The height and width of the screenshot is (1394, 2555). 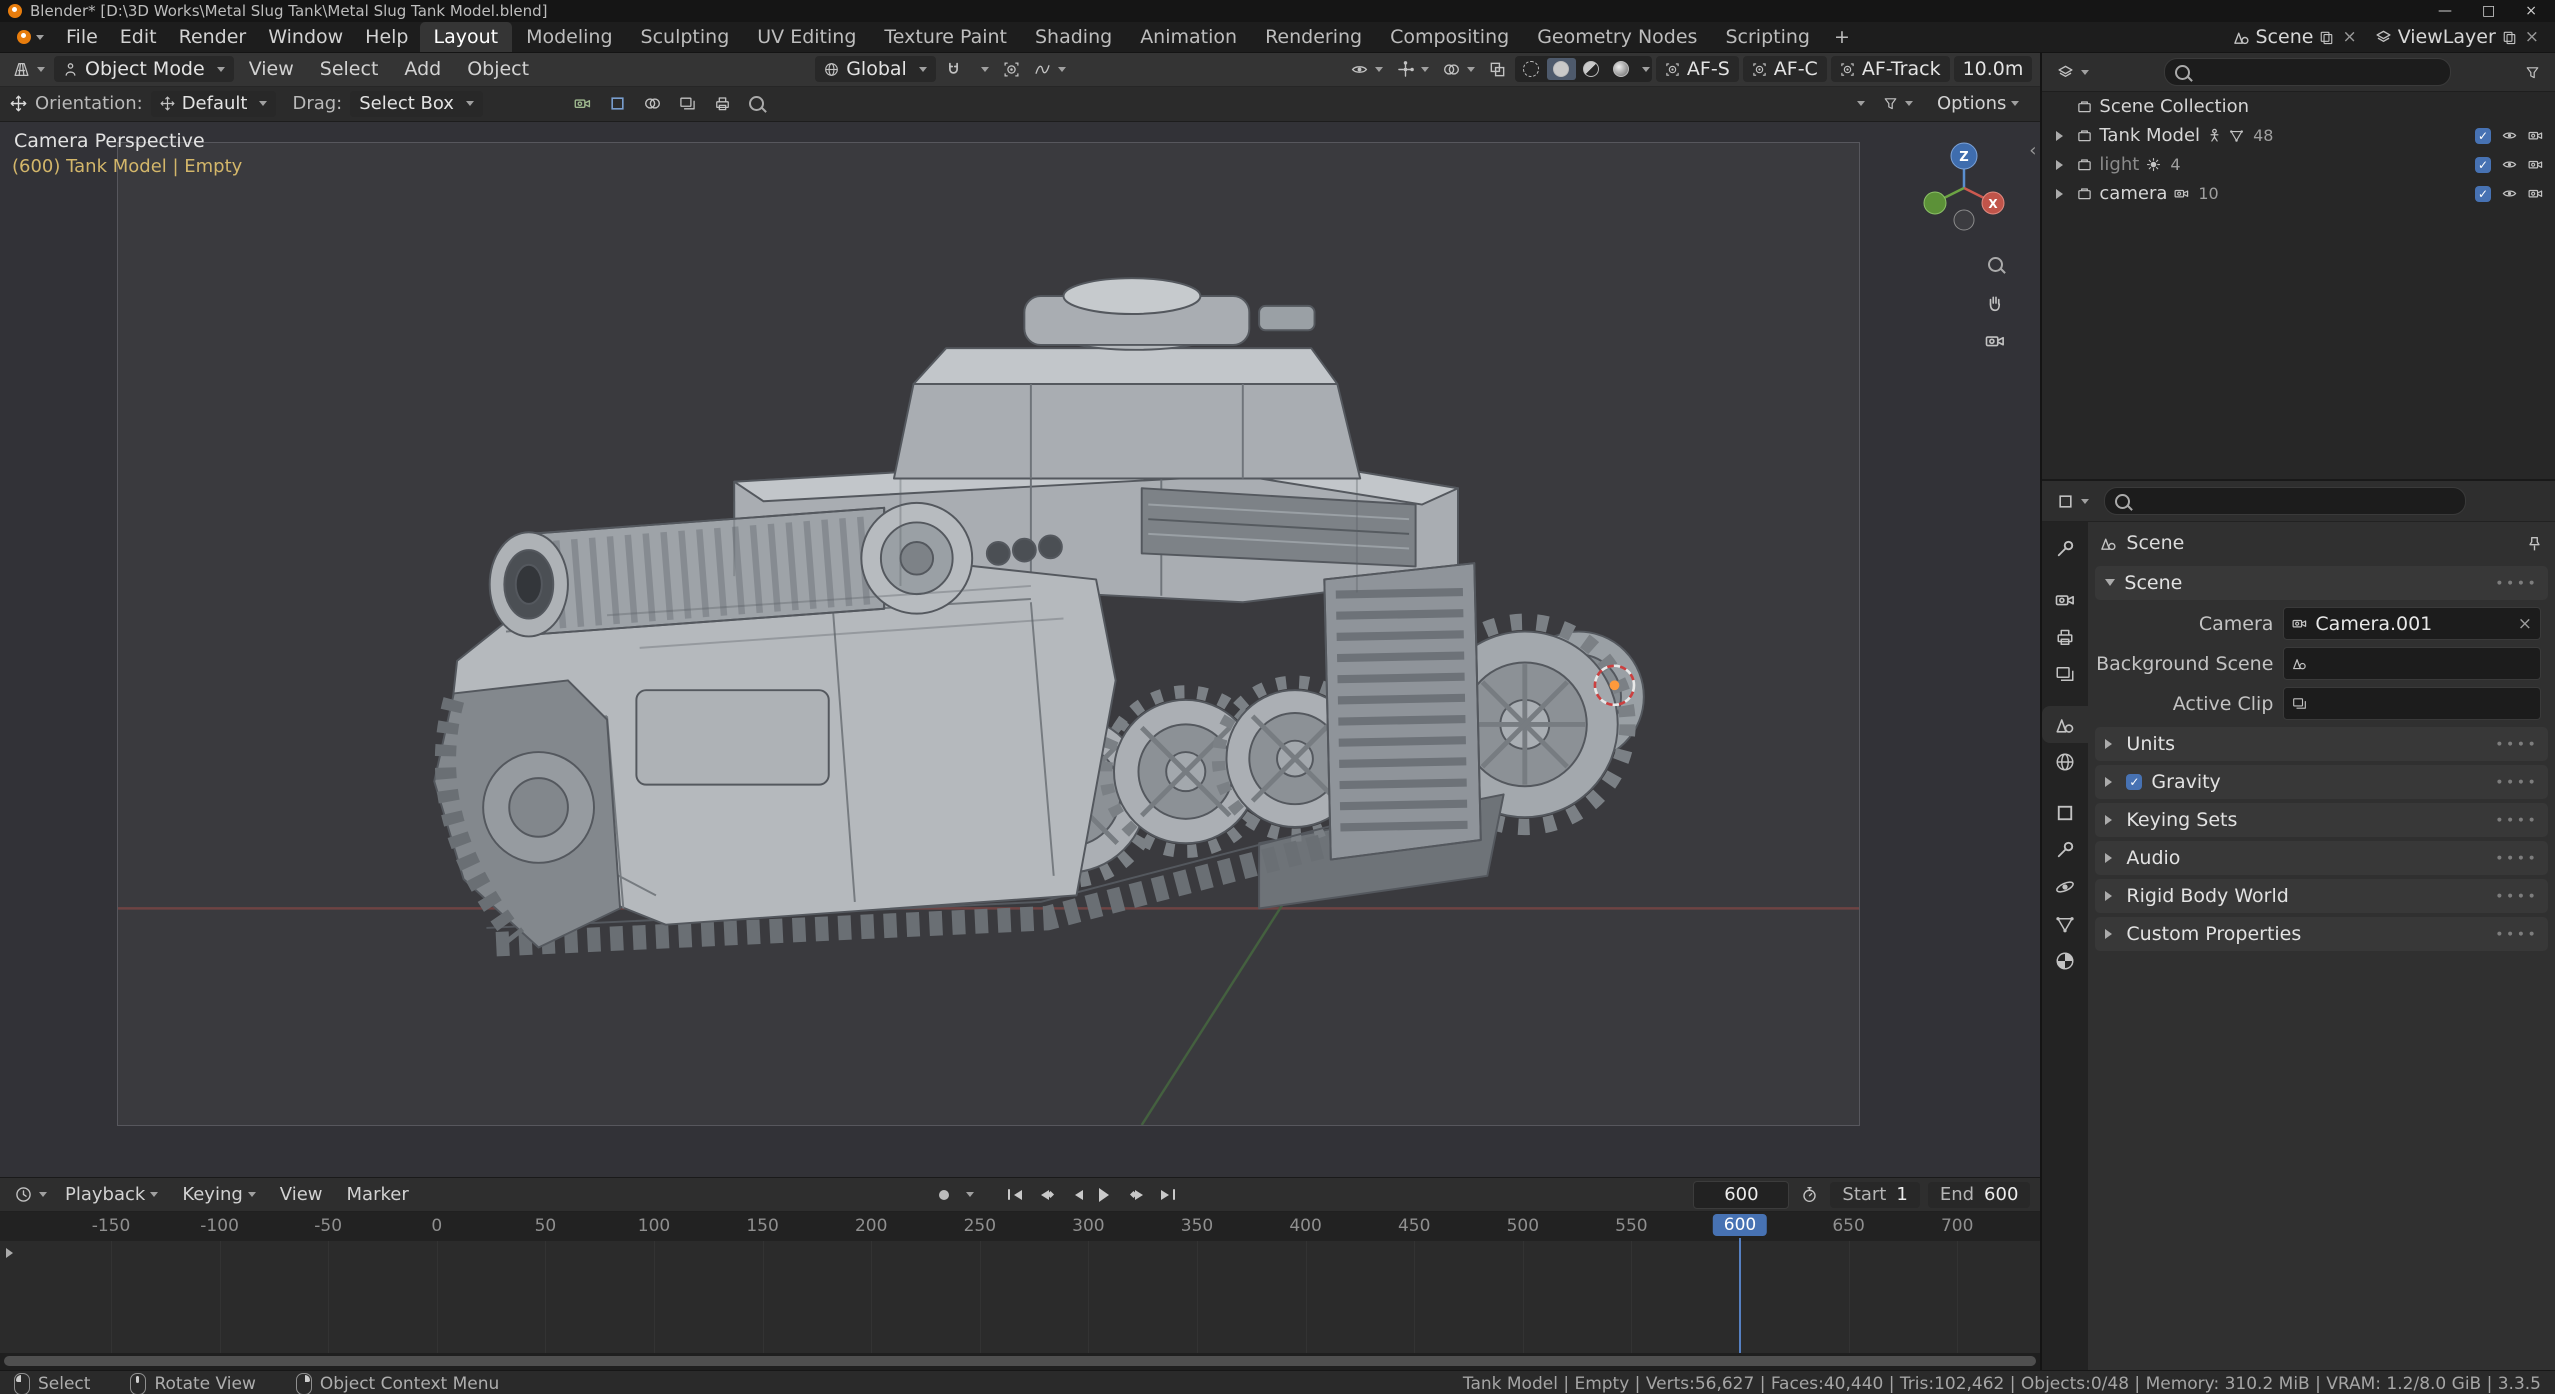 I want to click on workspace-tab-modeling: Modeling, so click(x=569, y=37).